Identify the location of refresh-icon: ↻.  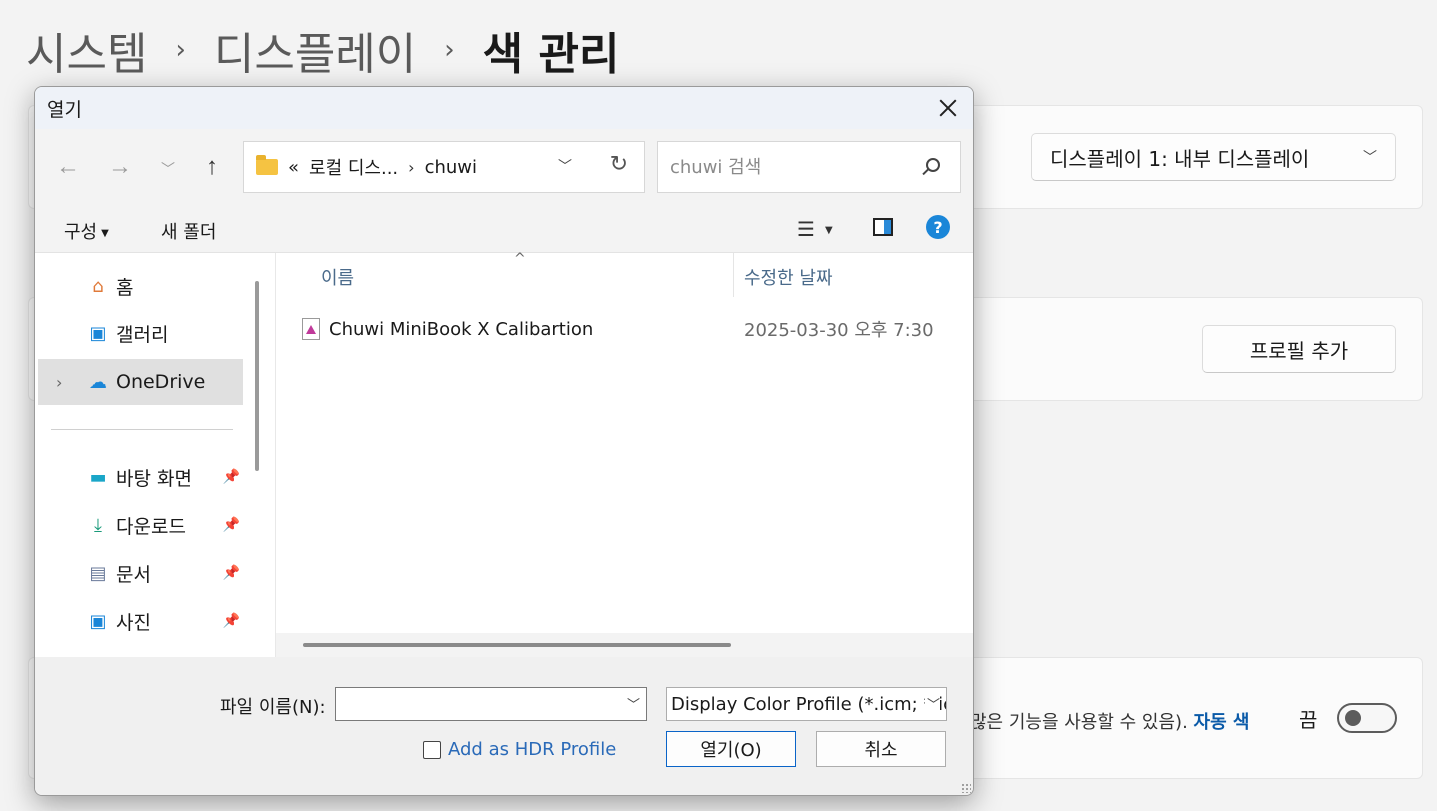
(619, 164).